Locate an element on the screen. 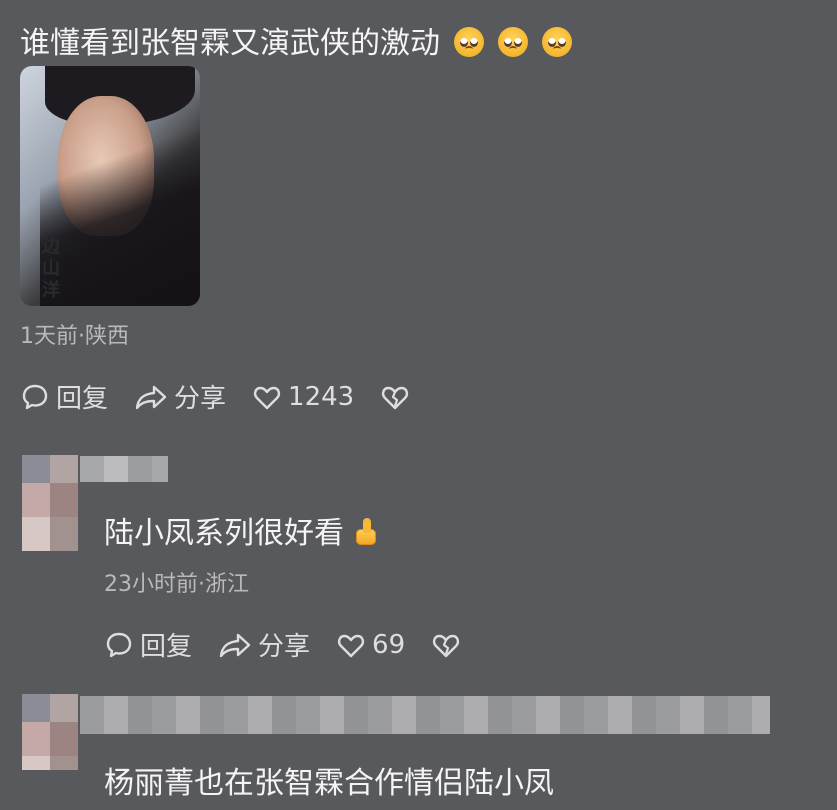 The height and width of the screenshot is (810, 837). like-count: 69 is located at coordinates (389, 644).